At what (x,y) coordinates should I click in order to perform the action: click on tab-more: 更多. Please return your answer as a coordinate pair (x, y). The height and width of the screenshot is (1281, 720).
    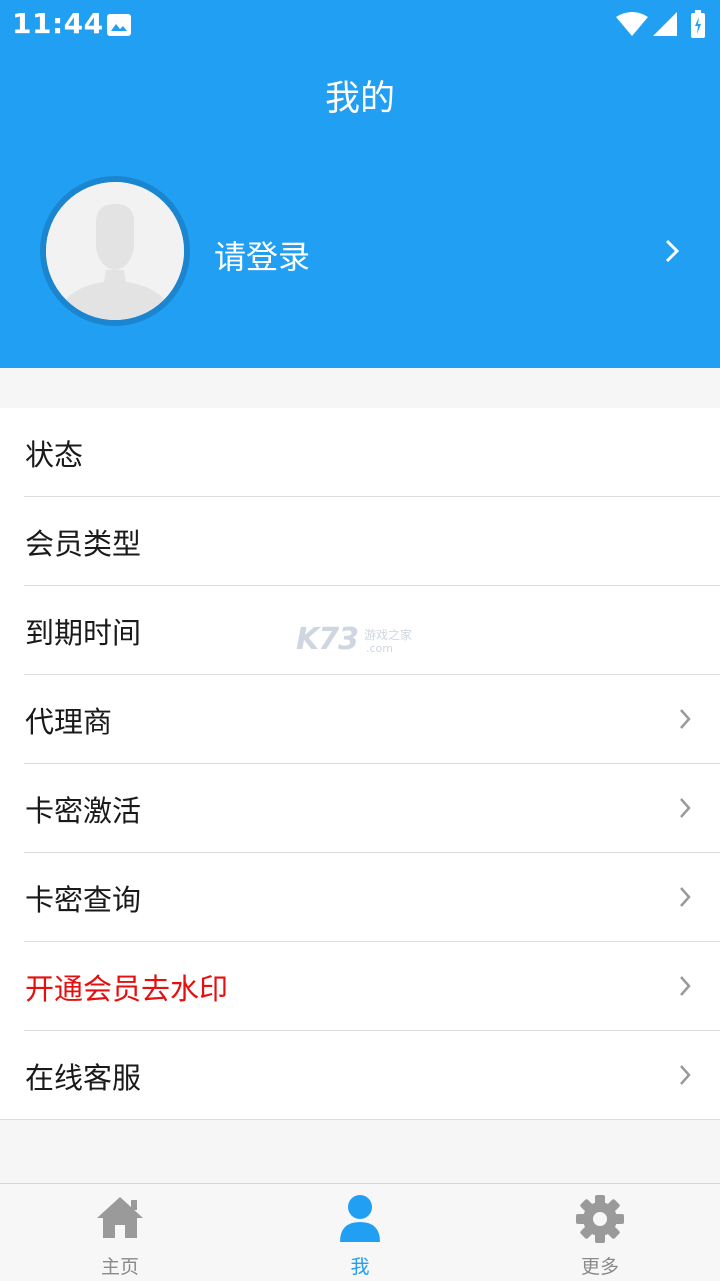
    Looking at the image, I should click on (600, 1232).